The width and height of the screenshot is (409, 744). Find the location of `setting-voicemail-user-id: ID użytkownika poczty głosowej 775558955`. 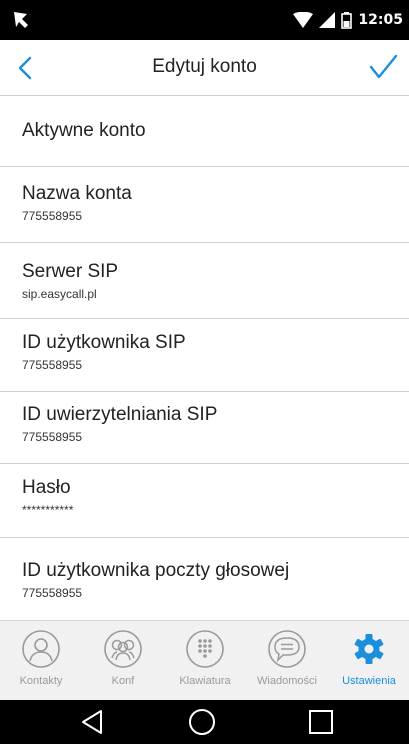

setting-voicemail-user-id: ID użytkownika poczty głosowej 775558955 is located at coordinates (204, 579).